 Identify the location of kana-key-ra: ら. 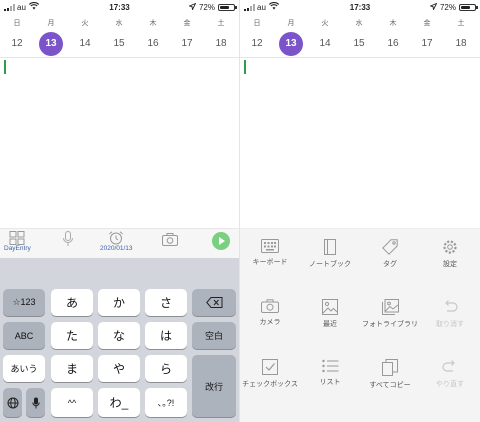
(166, 368).